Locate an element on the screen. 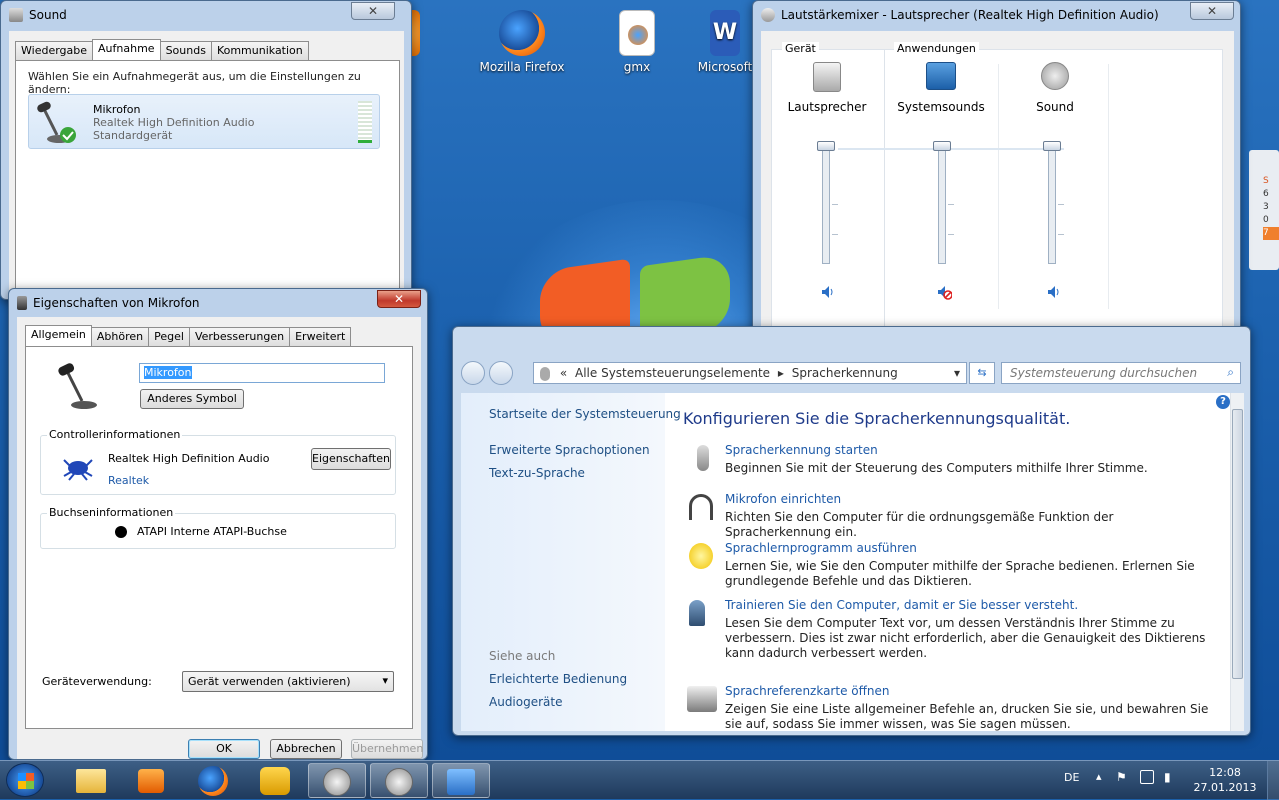 This screenshot has height=800, width=1279. realtek-crab-icon is located at coordinates (78, 467).